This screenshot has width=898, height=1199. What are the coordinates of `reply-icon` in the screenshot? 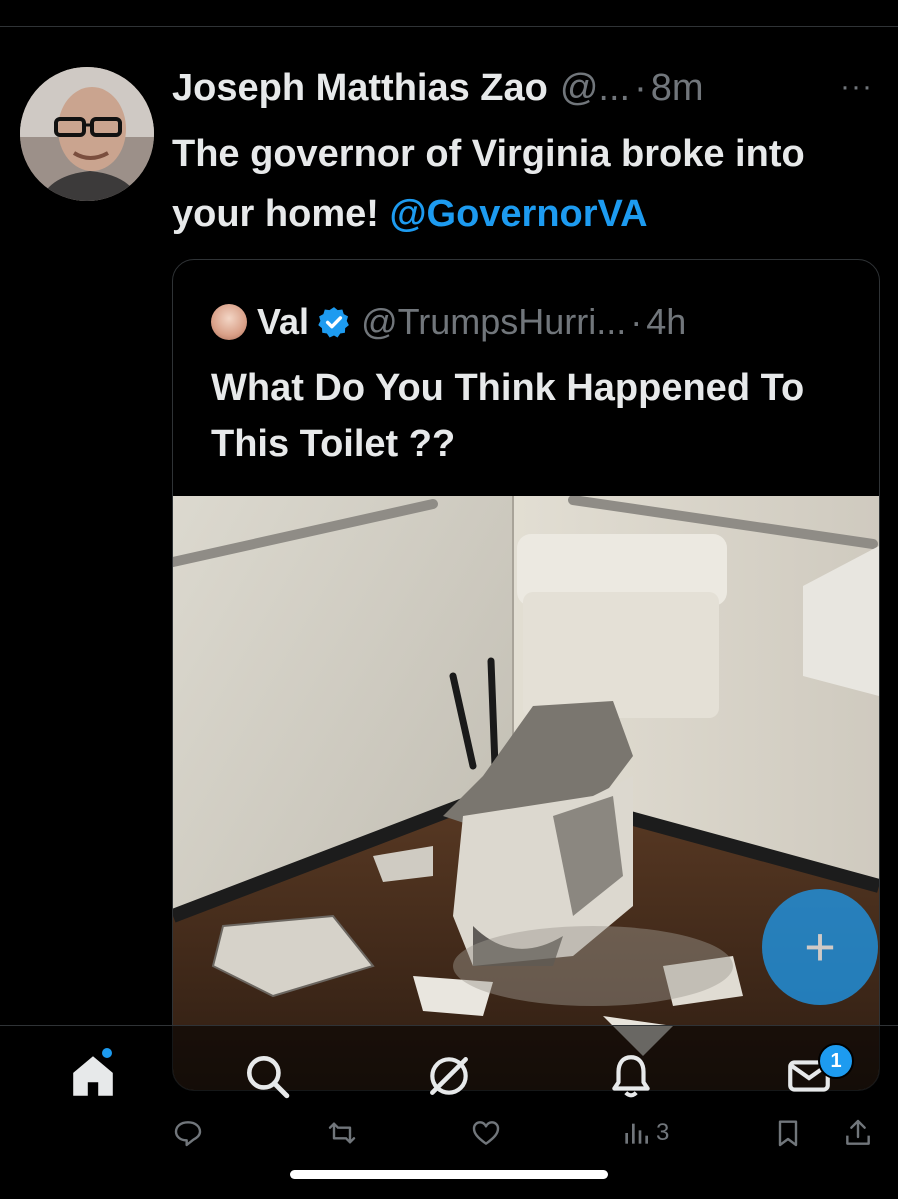 It's located at (188, 1134).